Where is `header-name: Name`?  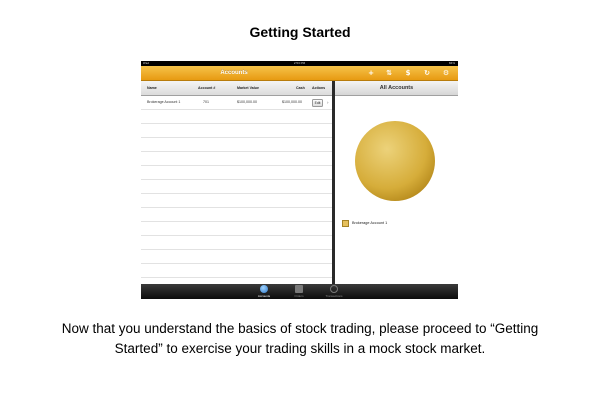
header-name: Name is located at coordinates (152, 88).